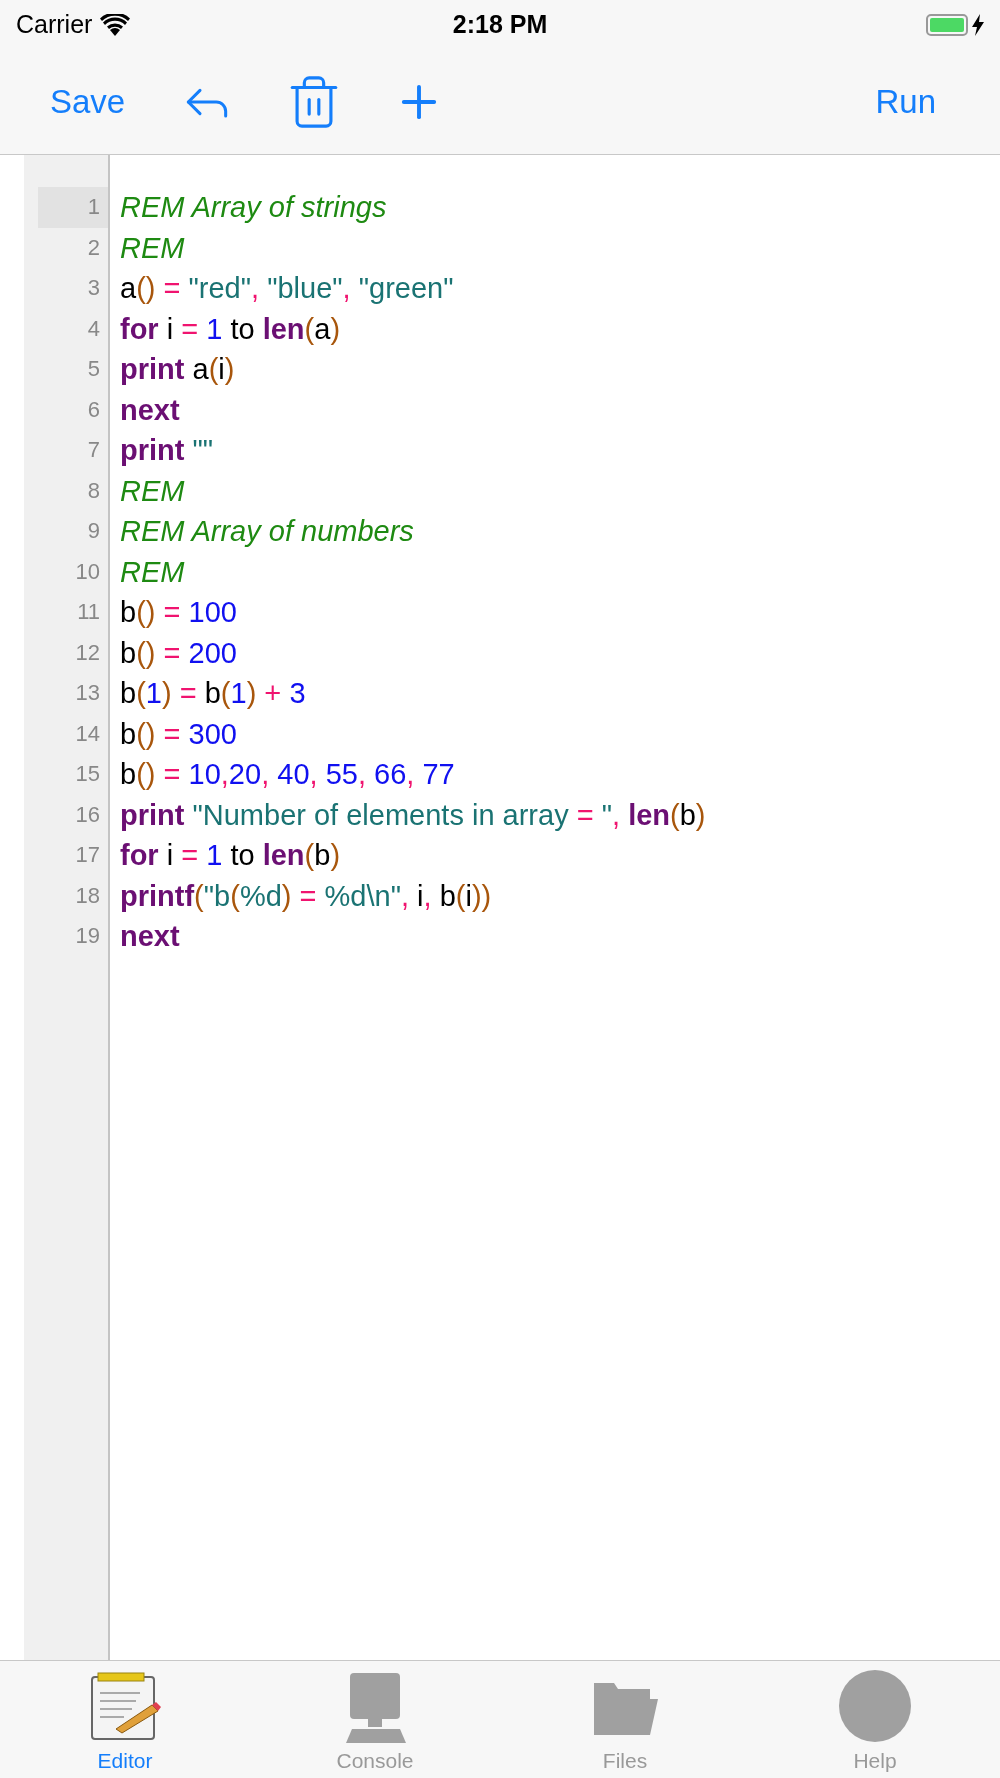 The height and width of the screenshot is (1778, 1000). What do you see at coordinates (287, 774) in the screenshot?
I see `code-line: b() = 10,20, 40, 55, 66, 77` at bounding box center [287, 774].